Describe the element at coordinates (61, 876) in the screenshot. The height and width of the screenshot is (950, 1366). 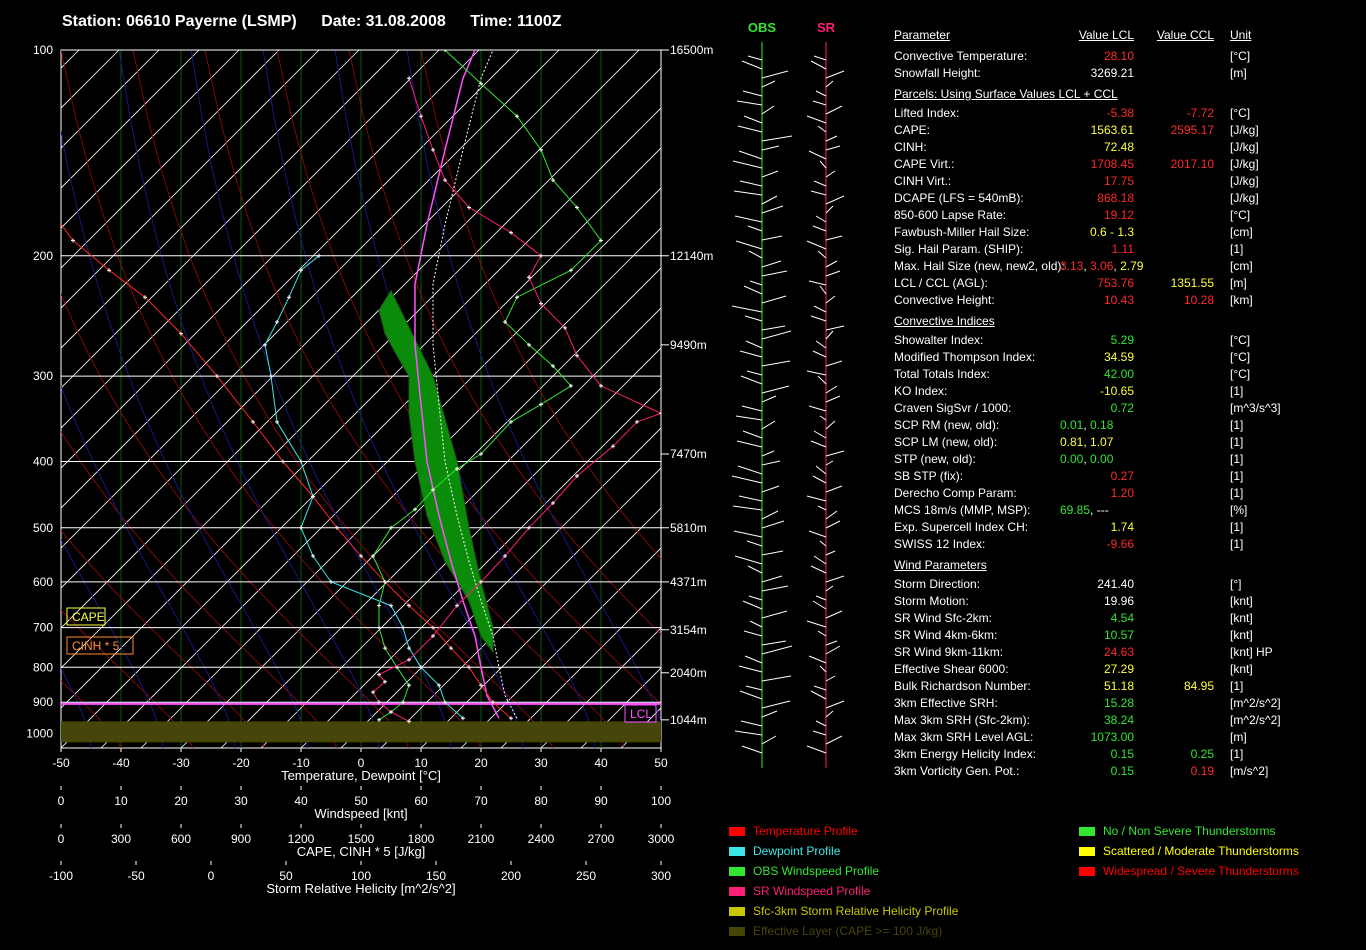
I see `x-tick-label: -100` at that location.